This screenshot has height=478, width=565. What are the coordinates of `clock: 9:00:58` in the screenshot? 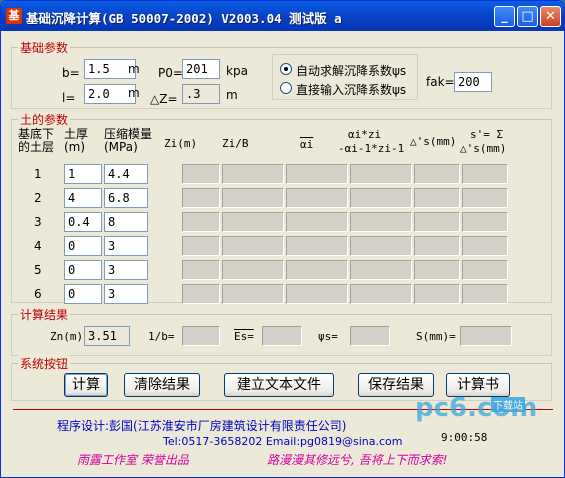 It's located at (464, 437).